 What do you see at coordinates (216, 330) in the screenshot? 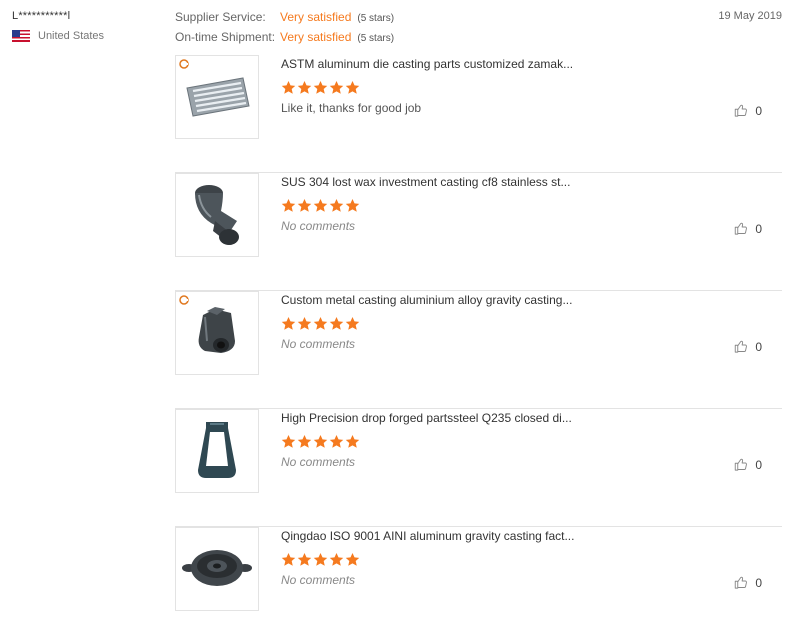
I see `housing-casting-image` at bounding box center [216, 330].